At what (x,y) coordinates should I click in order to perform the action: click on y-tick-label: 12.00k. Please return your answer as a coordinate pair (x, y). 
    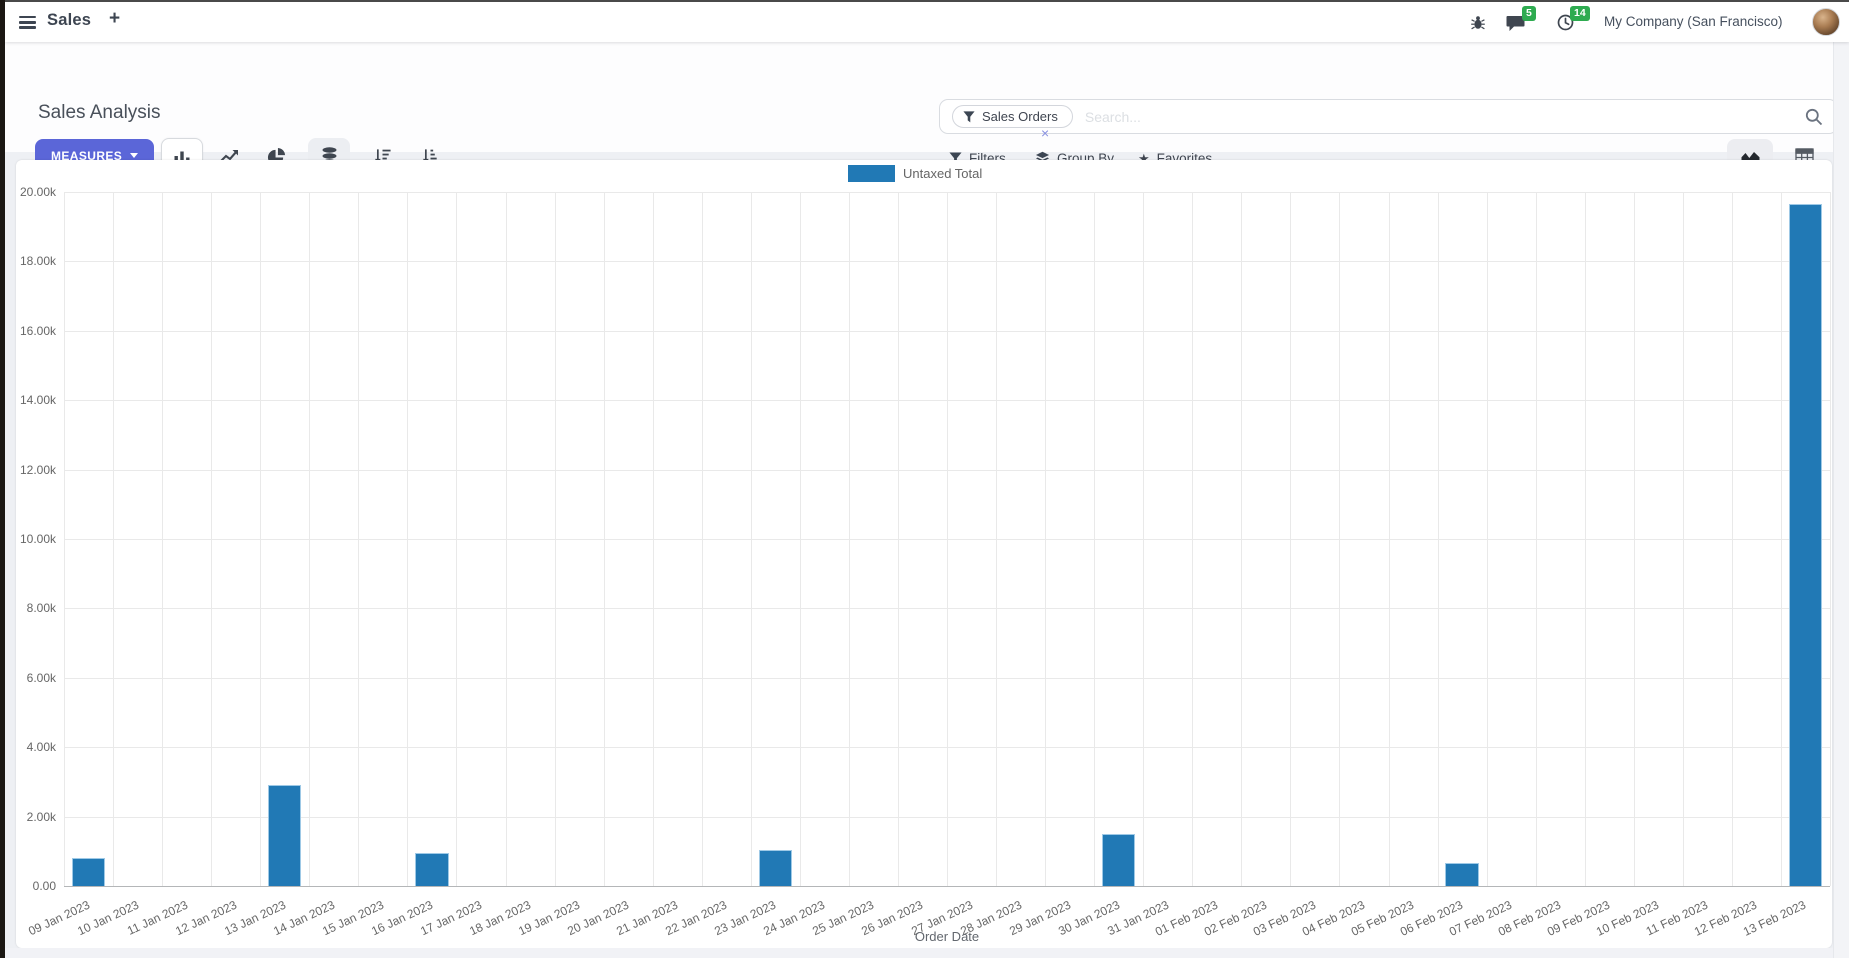
    Looking at the image, I should click on (37, 469).